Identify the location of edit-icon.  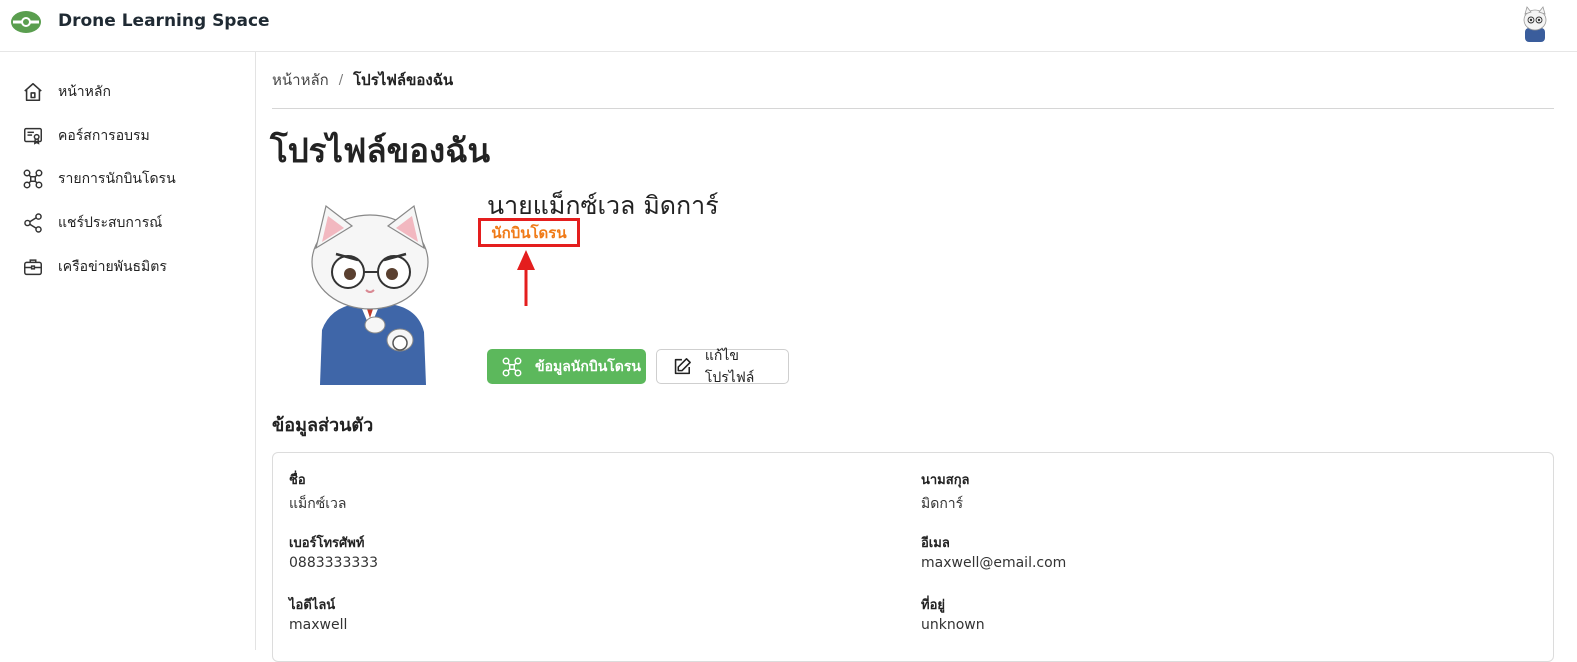
(682, 365).